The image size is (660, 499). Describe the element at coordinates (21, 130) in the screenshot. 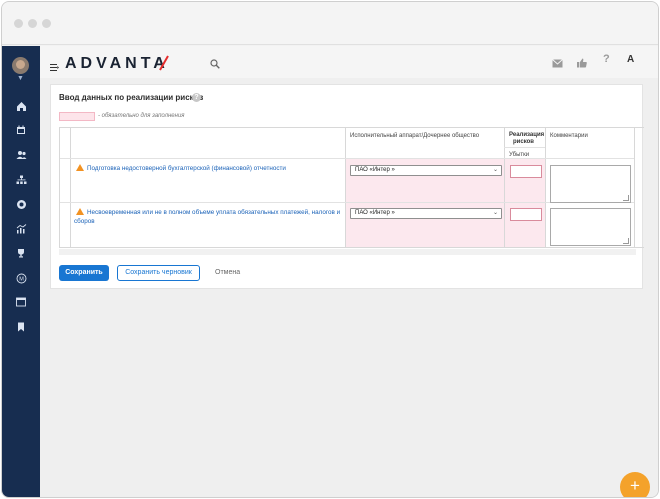

I see `calendar-icon` at that location.